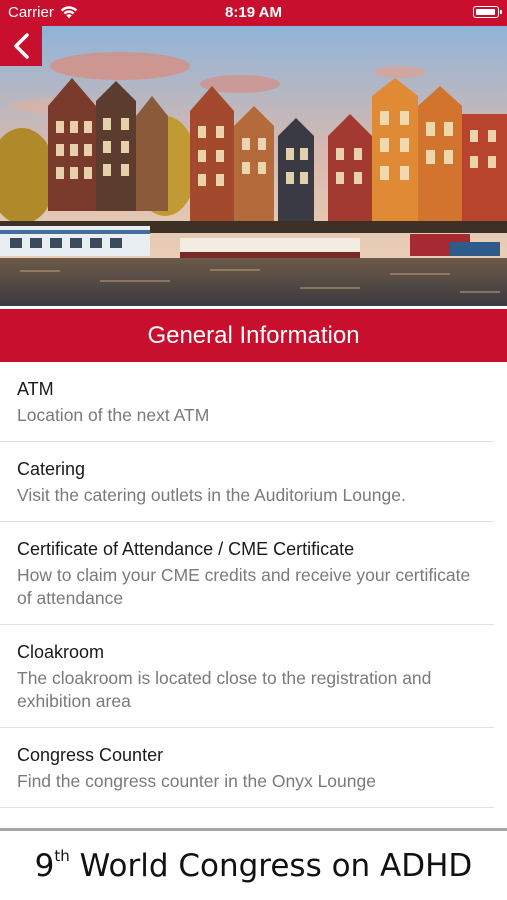 The image size is (507, 900). Describe the element at coordinates (487, 12) in the screenshot. I see `battery-icon` at that location.